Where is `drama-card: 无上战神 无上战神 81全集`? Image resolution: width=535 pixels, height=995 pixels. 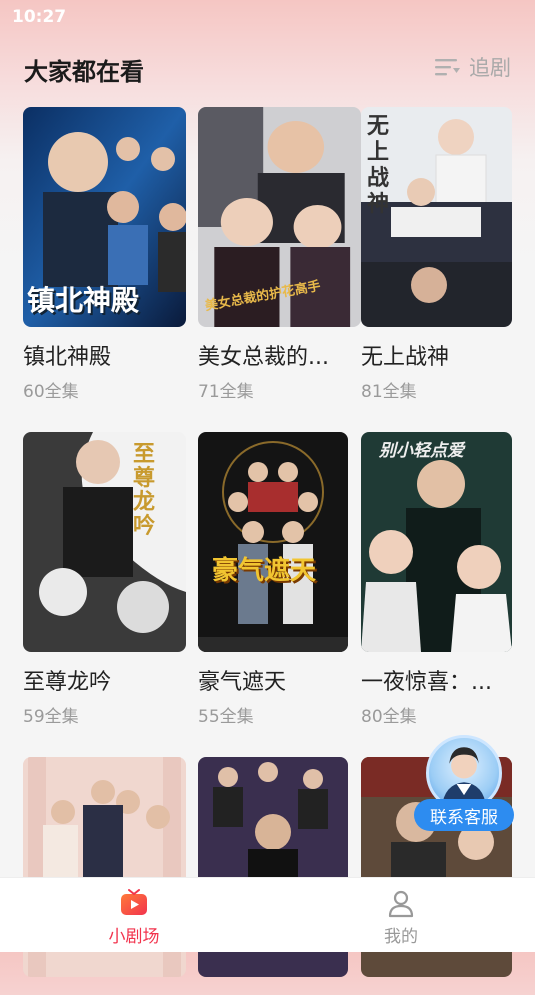 drama-card: 无上战神 无上战神 81全集 is located at coordinates (442, 254).